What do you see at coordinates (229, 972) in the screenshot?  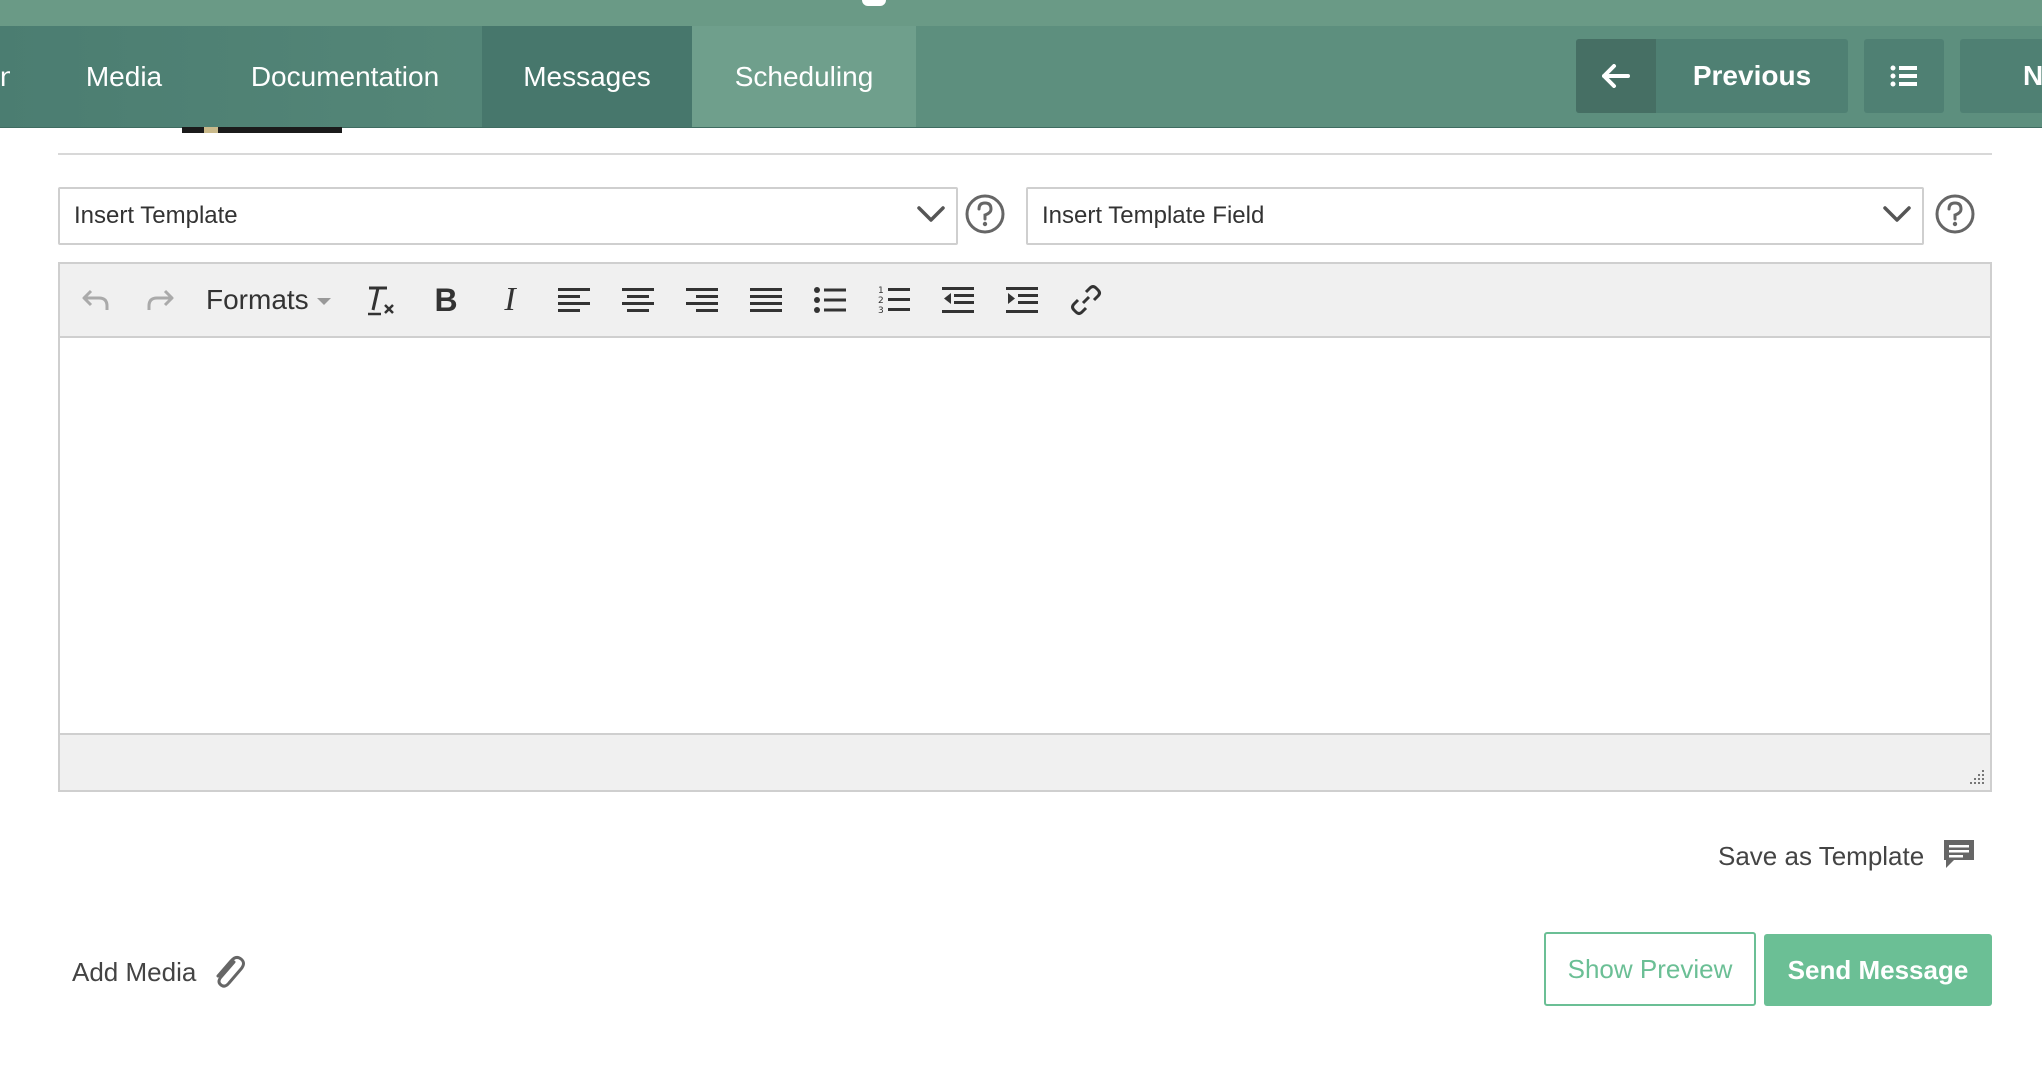 I see `paperclip-icon` at bounding box center [229, 972].